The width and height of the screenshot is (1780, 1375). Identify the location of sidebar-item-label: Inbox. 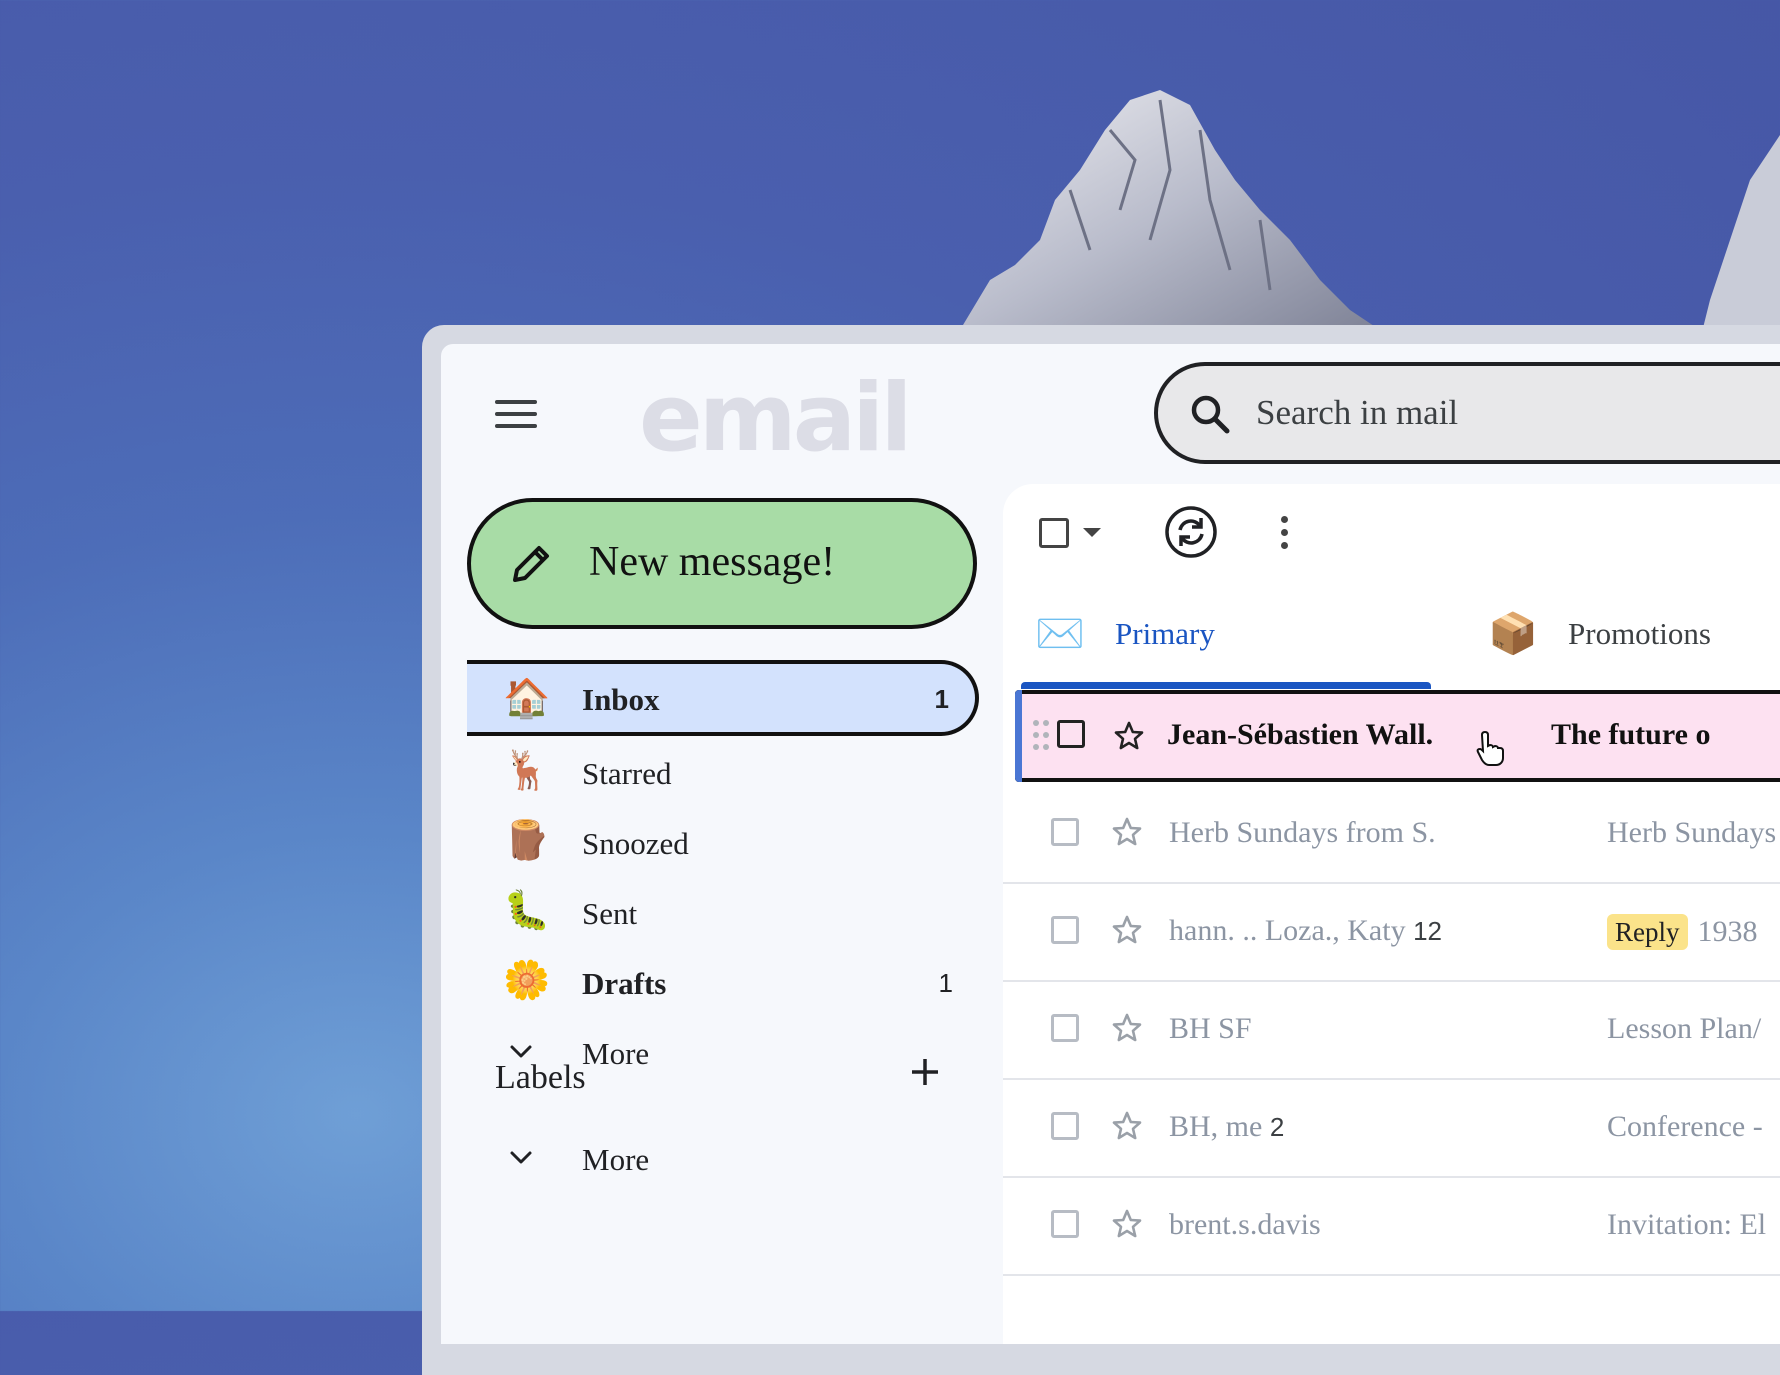
(621, 699).